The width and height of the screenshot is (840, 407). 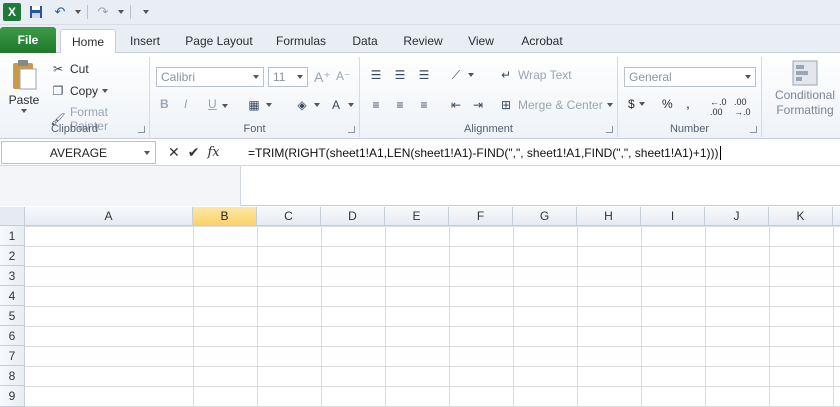 What do you see at coordinates (609, 129) in the screenshot?
I see `alignment-launcher-icon` at bounding box center [609, 129].